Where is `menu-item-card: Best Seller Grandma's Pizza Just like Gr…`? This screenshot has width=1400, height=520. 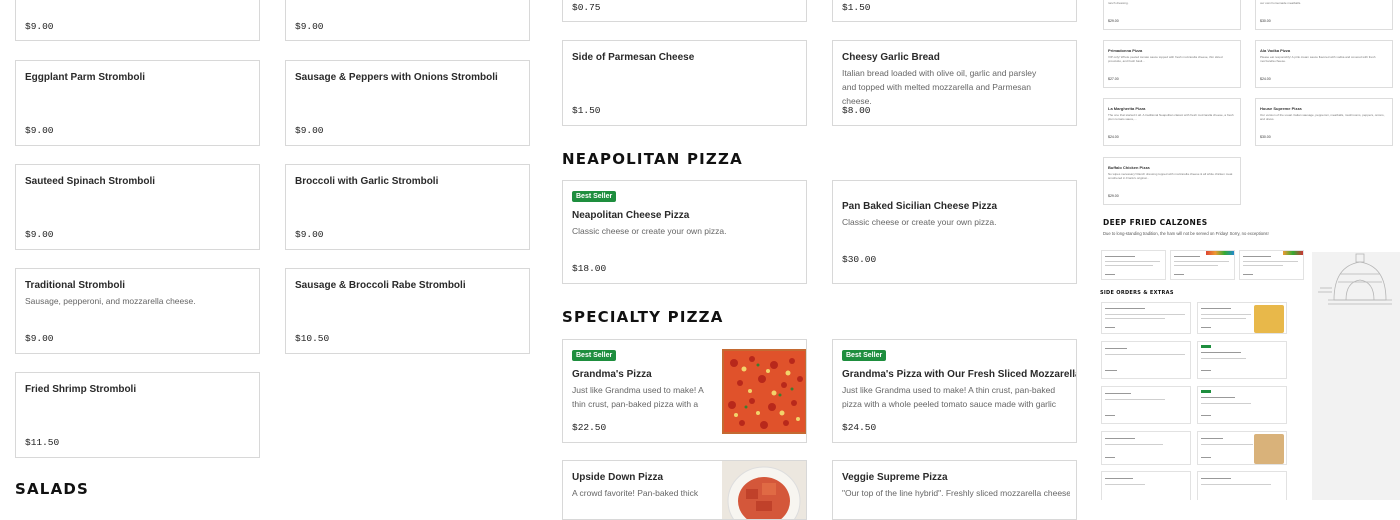
menu-item-card: Best Seller Grandma's Pizza Just like Gr… is located at coordinates (684, 391).